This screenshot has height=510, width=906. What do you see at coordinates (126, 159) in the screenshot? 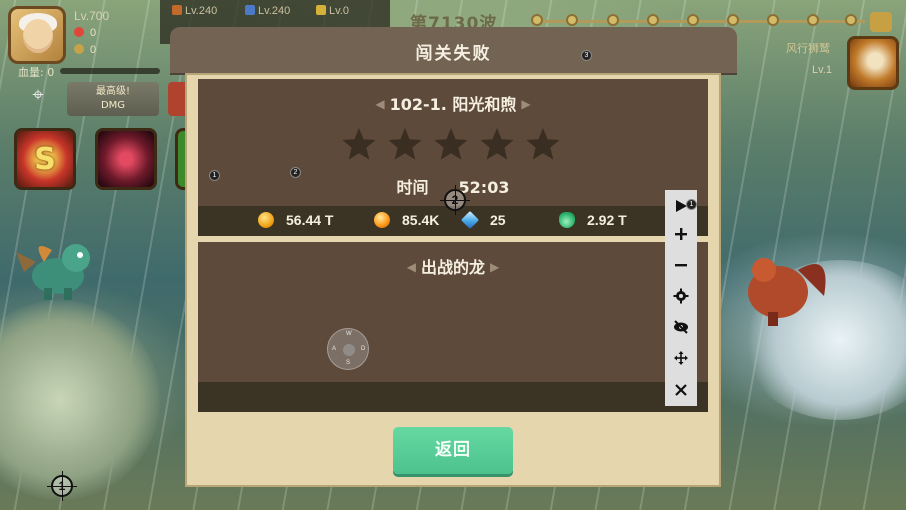
I see `skill-vortex-button` at bounding box center [126, 159].